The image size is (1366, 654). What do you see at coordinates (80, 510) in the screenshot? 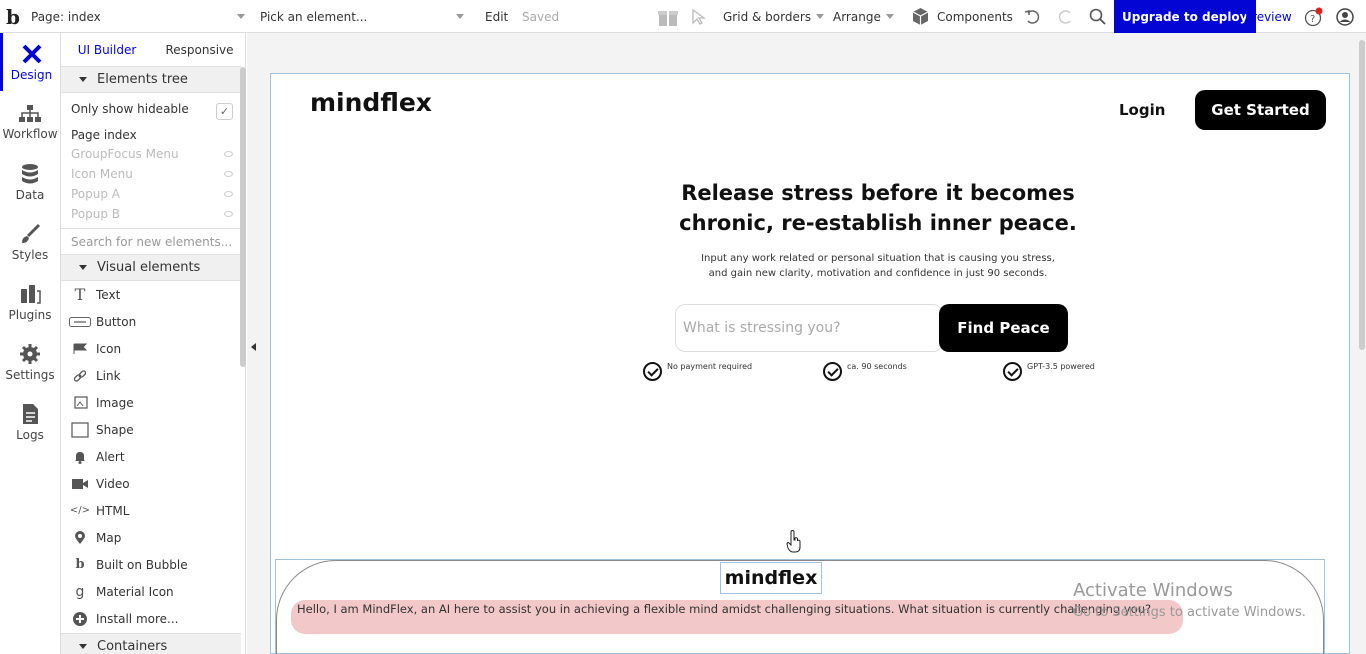
I see `code-icon: </>` at bounding box center [80, 510].